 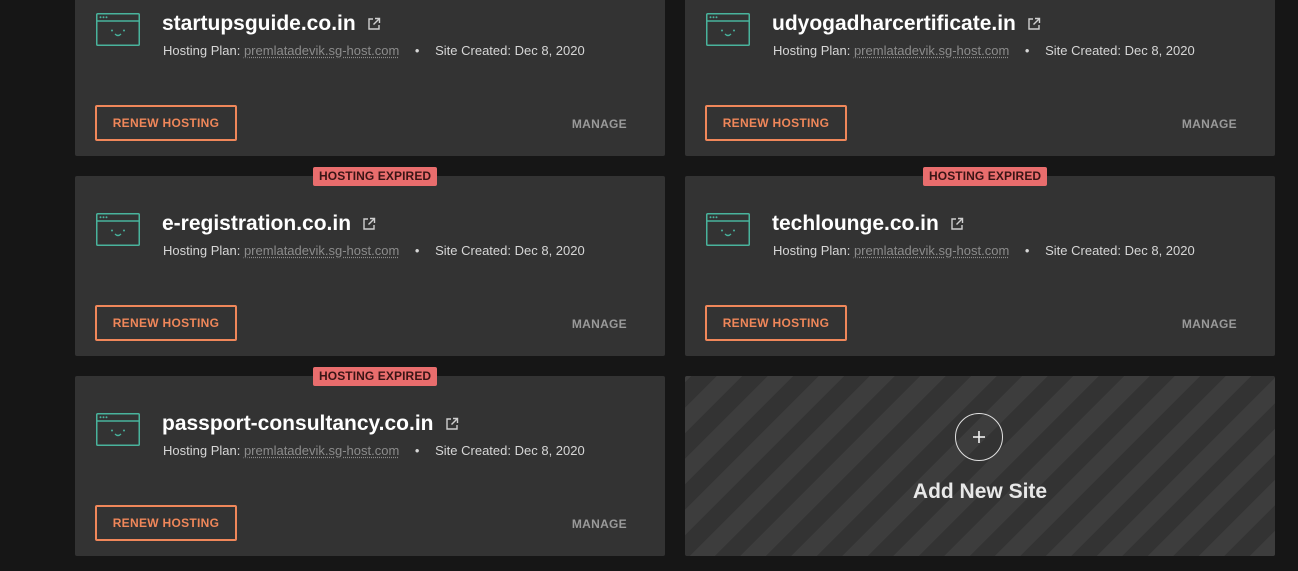 What do you see at coordinates (980, 492) in the screenshot?
I see `add-new-site-label: Add New Site` at bounding box center [980, 492].